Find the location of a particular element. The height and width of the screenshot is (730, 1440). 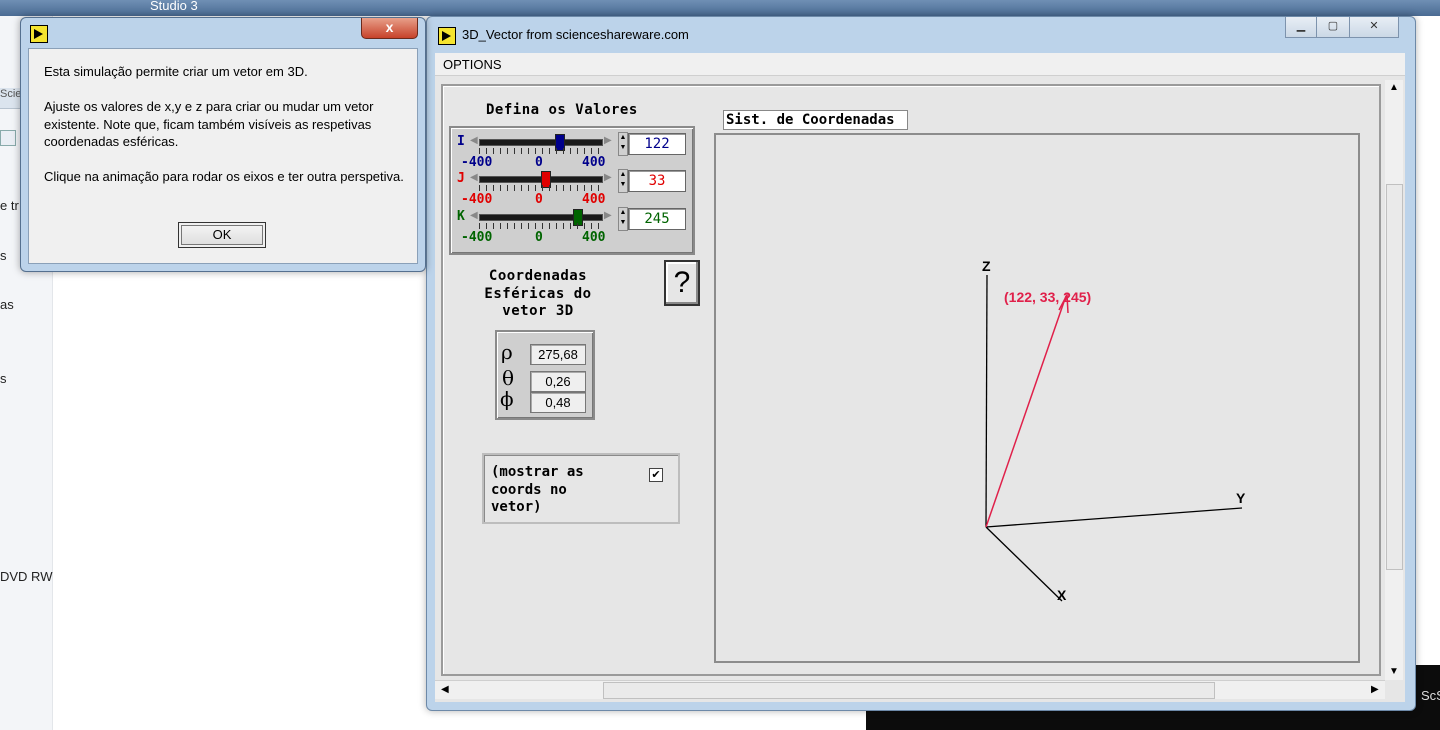

maximize-button: ▢ is located at coordinates (1333, 27).